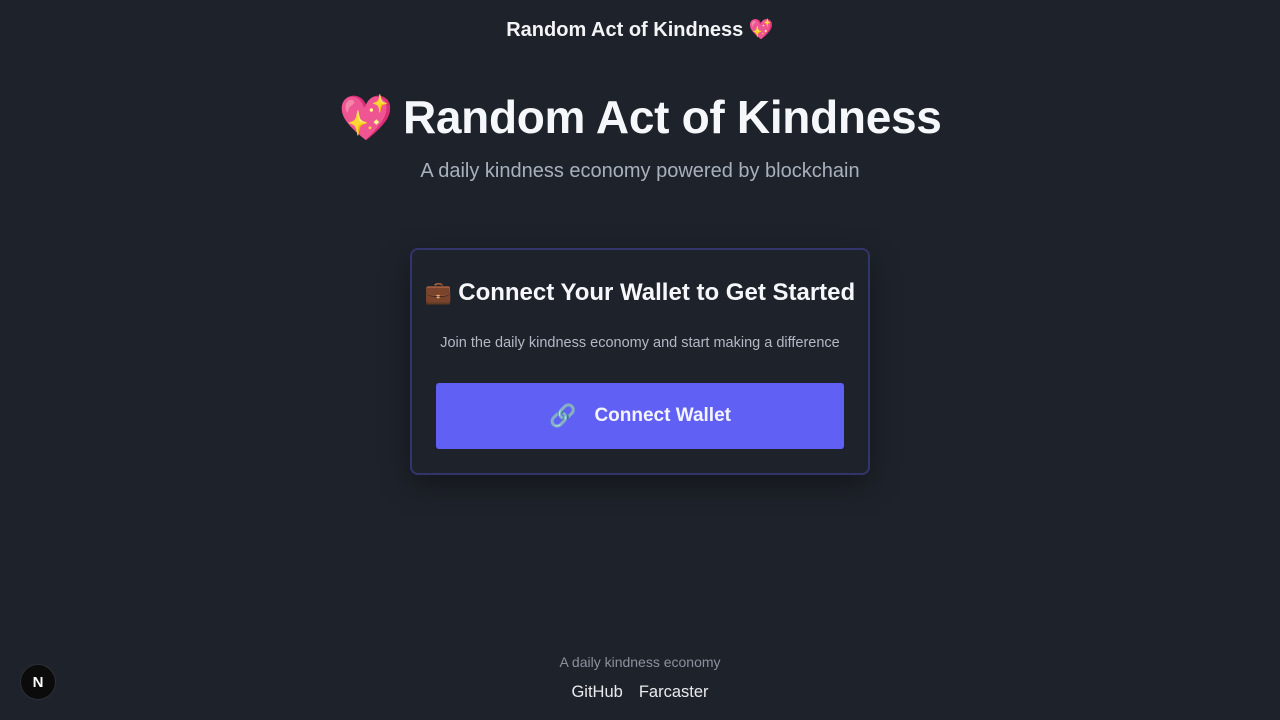 The width and height of the screenshot is (1280, 720). Describe the element at coordinates (596, 692) in the screenshot. I see `github-link: GitHub` at that location.